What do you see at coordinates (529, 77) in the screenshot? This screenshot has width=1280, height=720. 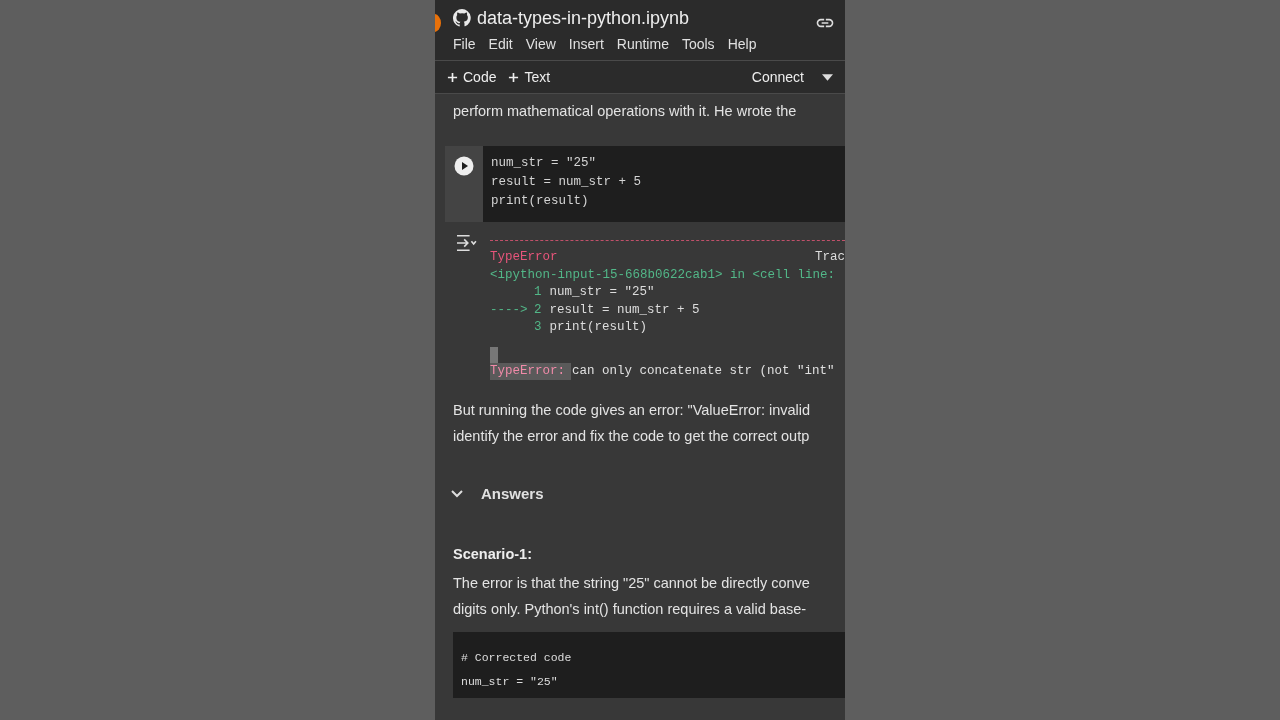 I see `add-cell-button: Text` at bounding box center [529, 77].